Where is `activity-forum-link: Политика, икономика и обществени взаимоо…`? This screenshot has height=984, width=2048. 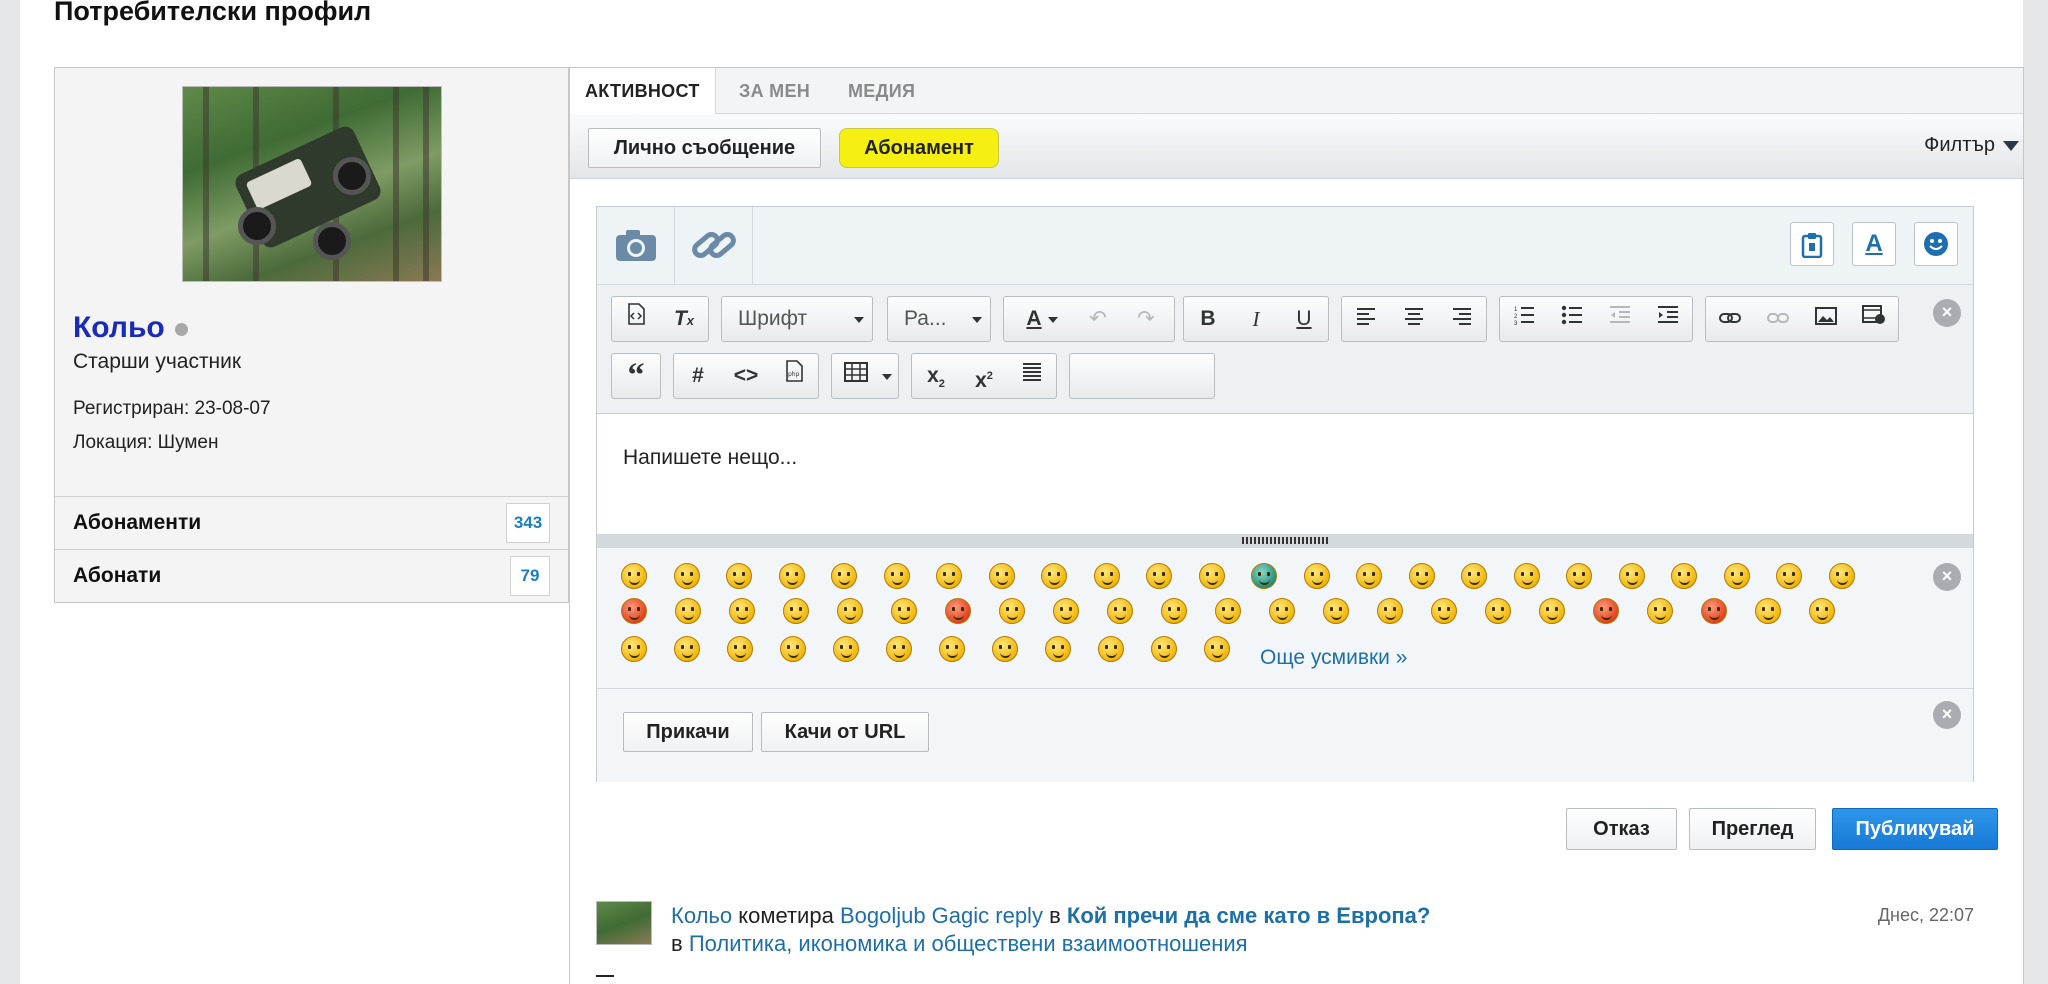 activity-forum-link: Политика, икономика и обществени взаимоо… is located at coordinates (968, 943).